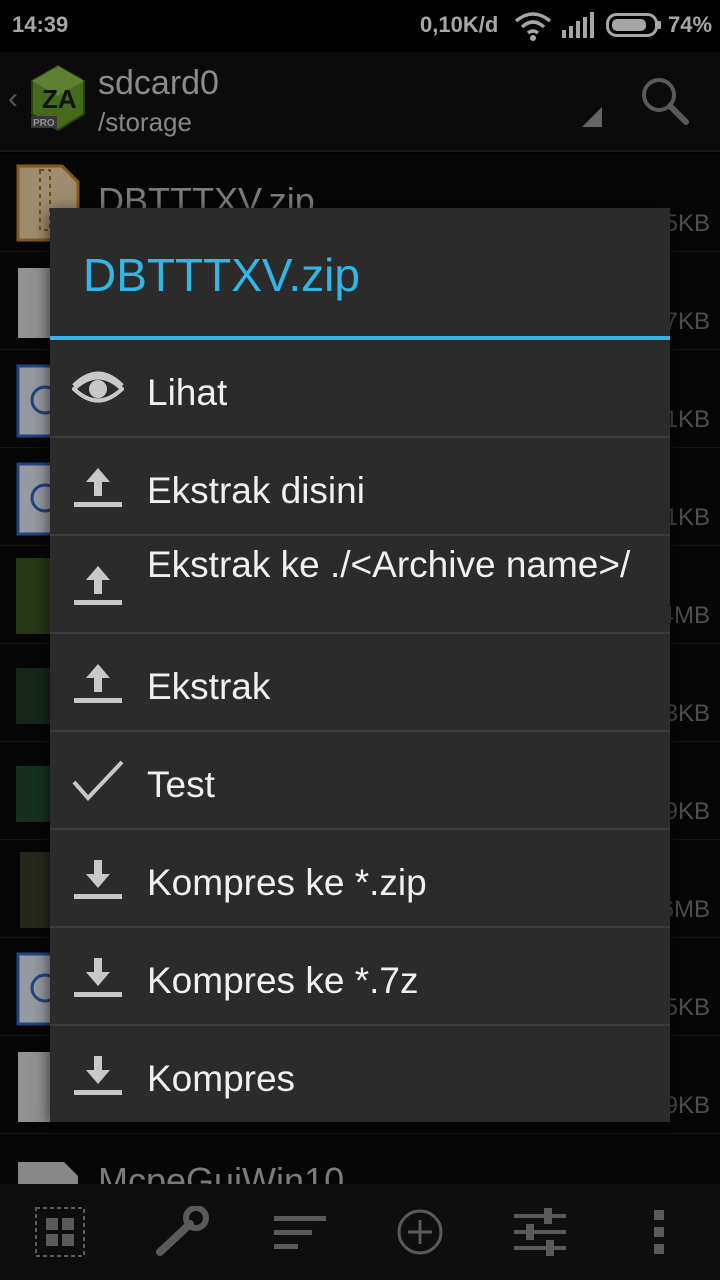  Describe the element at coordinates (221, 275) in the screenshot. I see `dialog-title: DBTTTXV.zip` at that location.